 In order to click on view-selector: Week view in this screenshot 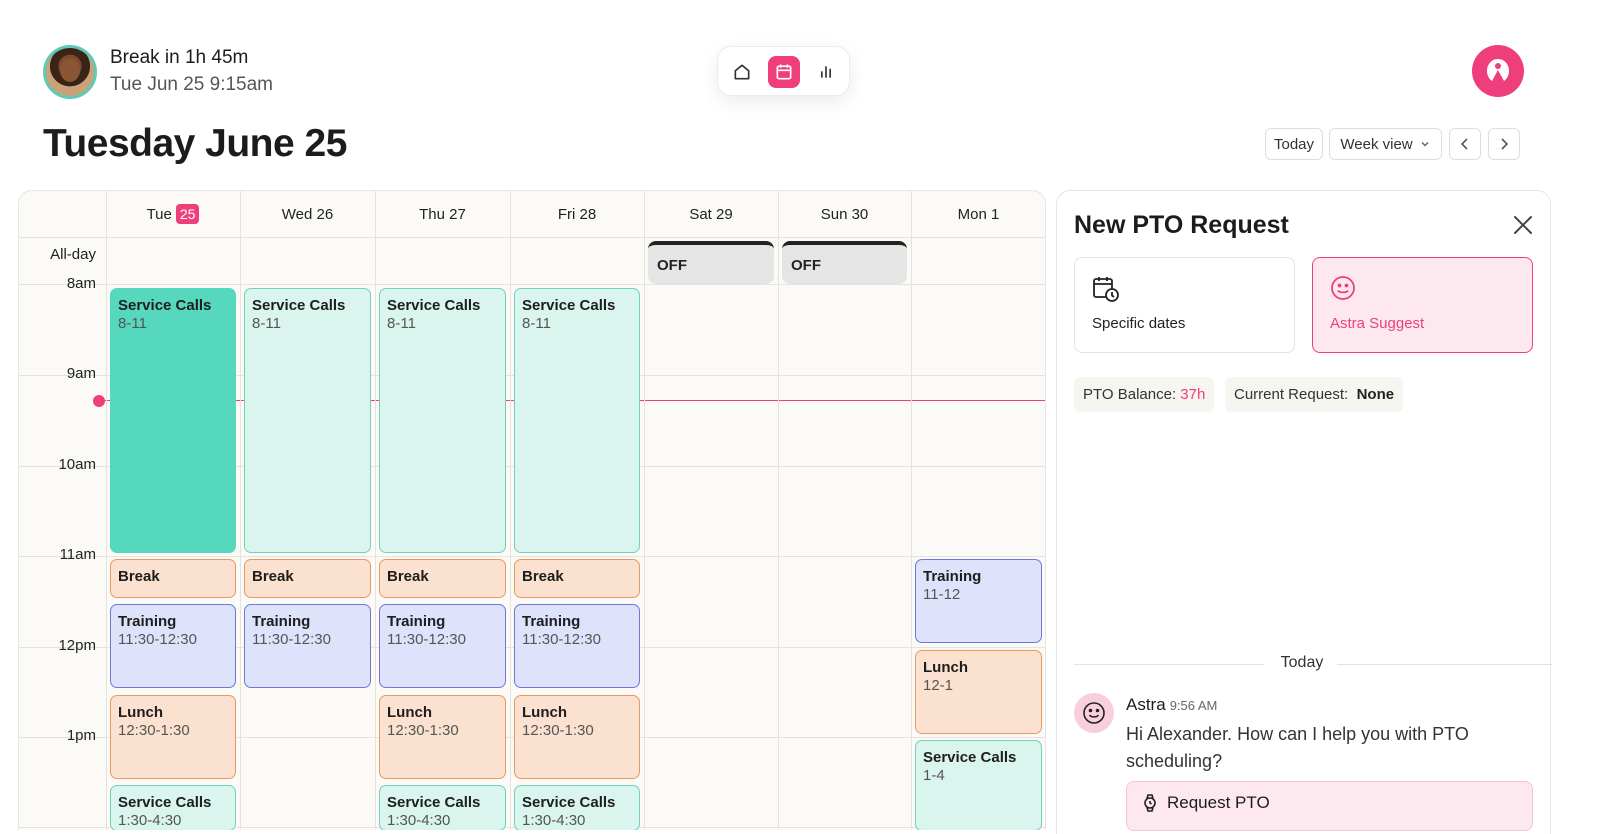, I will do `click(1385, 144)`.